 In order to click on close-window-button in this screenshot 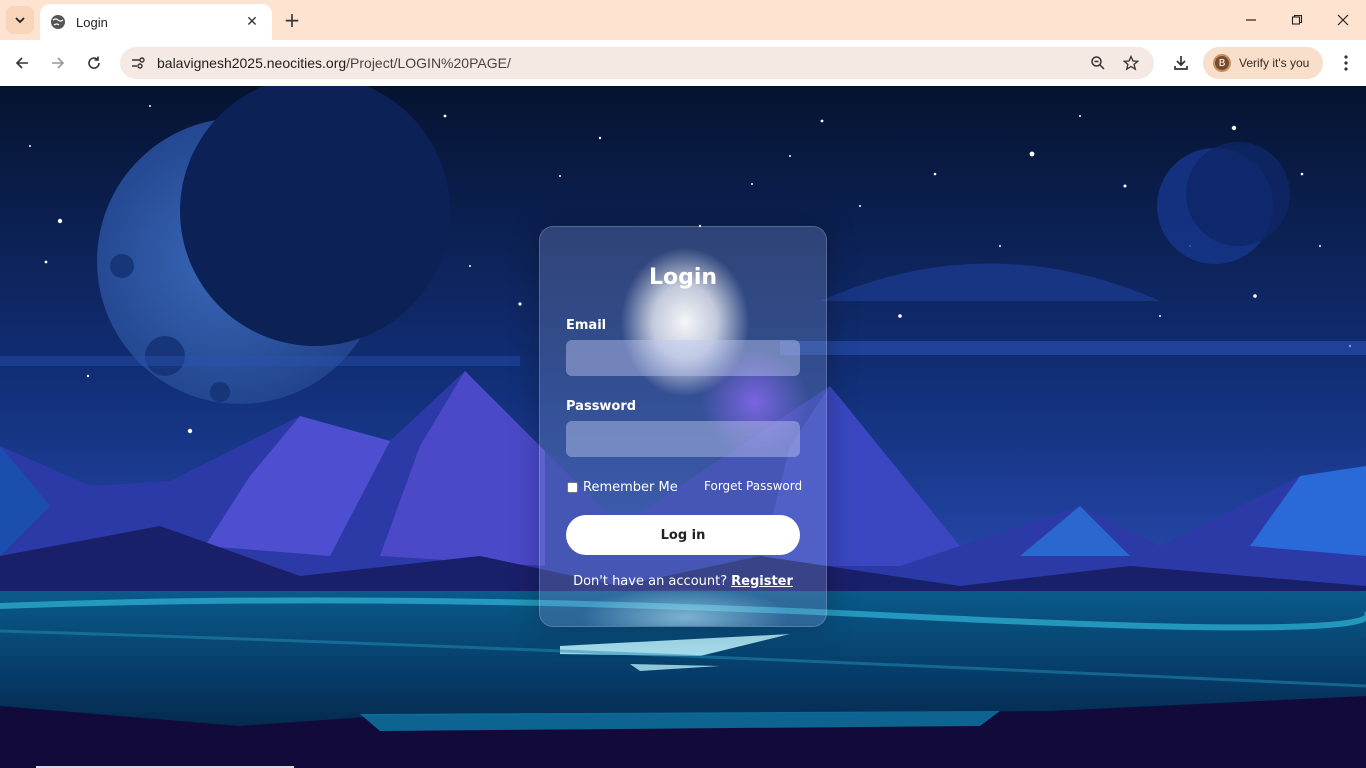, I will do `click(1343, 20)`.